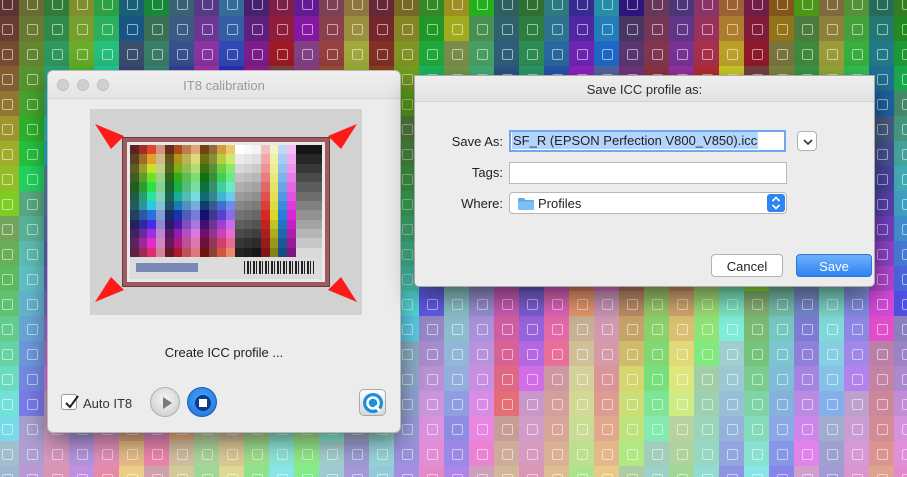 The width and height of the screenshot is (907, 477). Describe the element at coordinates (112, 293) in the screenshot. I see `corner-arrow-bottom-left-icon` at that location.